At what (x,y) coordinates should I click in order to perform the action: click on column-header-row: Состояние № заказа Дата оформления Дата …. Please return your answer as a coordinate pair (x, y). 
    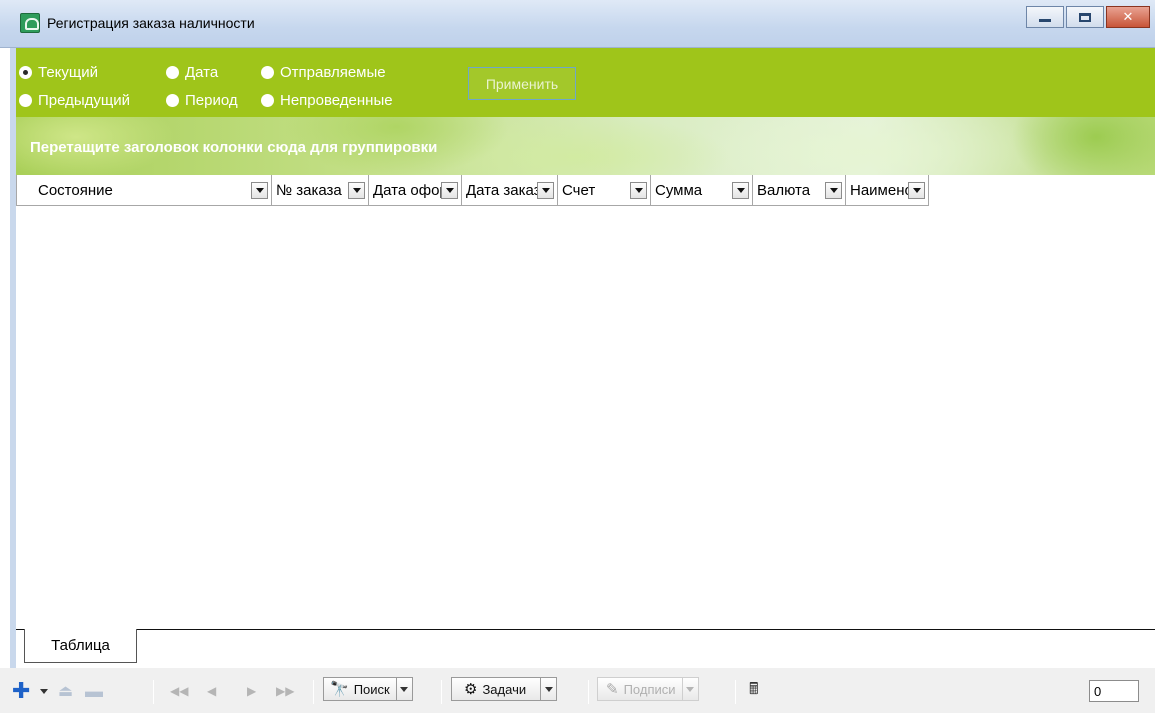
    Looking at the image, I should click on (472, 190).